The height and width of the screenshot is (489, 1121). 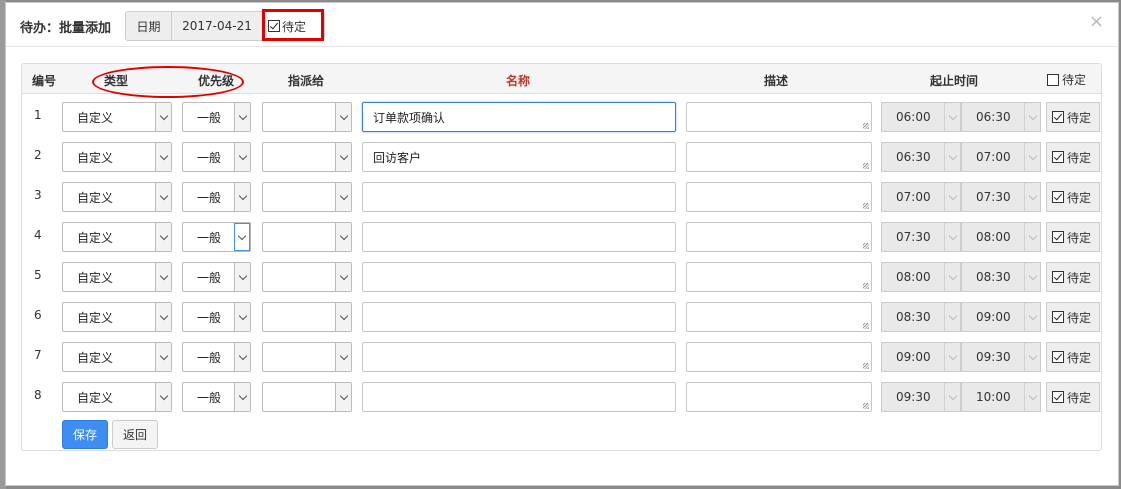 I want to click on end-time-select: 09:30, so click(x=1001, y=357).